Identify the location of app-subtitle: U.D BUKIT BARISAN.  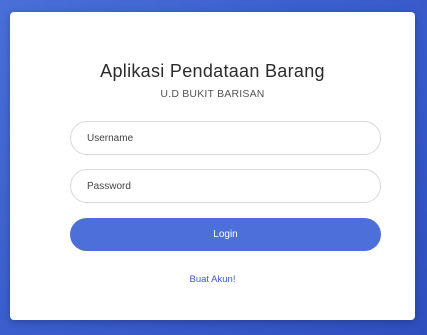
(212, 94).